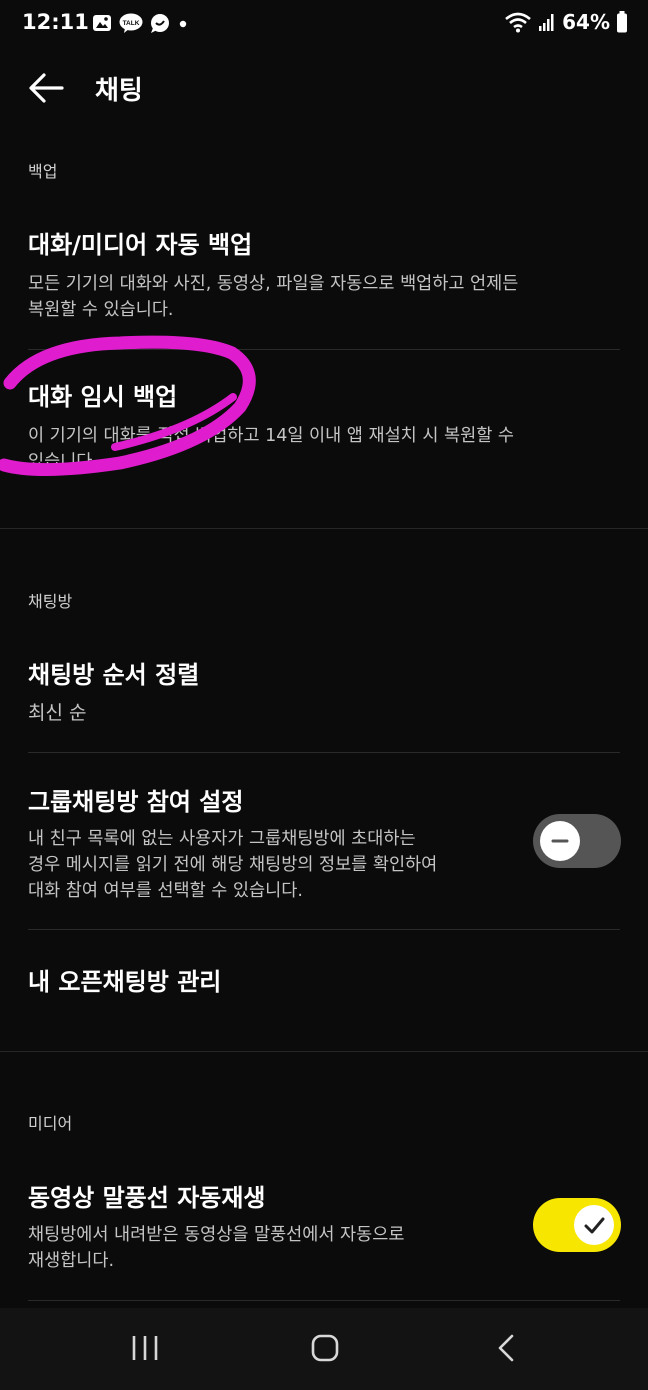  I want to click on autoplay-toggle, so click(577, 1225).